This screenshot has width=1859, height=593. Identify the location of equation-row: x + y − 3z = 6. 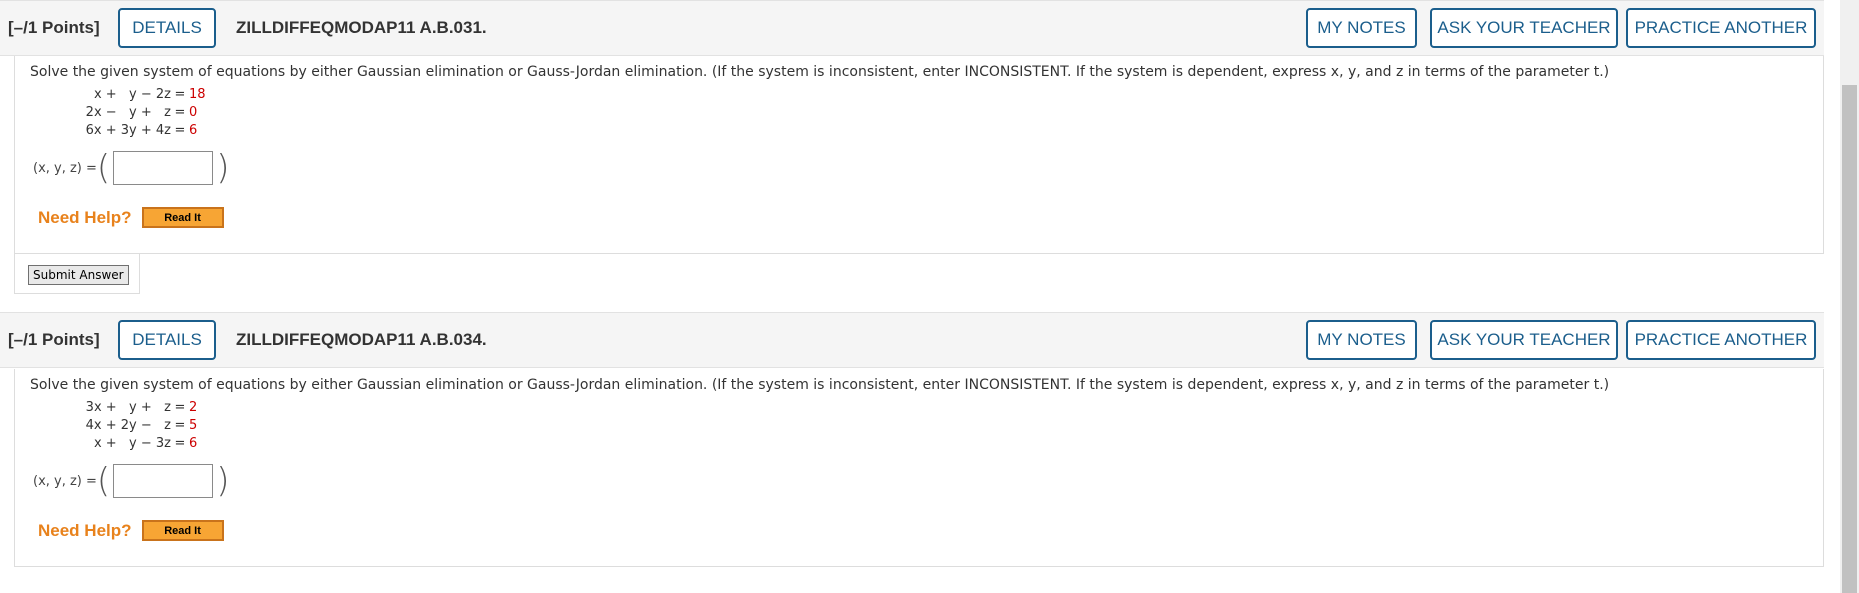
(137, 444).